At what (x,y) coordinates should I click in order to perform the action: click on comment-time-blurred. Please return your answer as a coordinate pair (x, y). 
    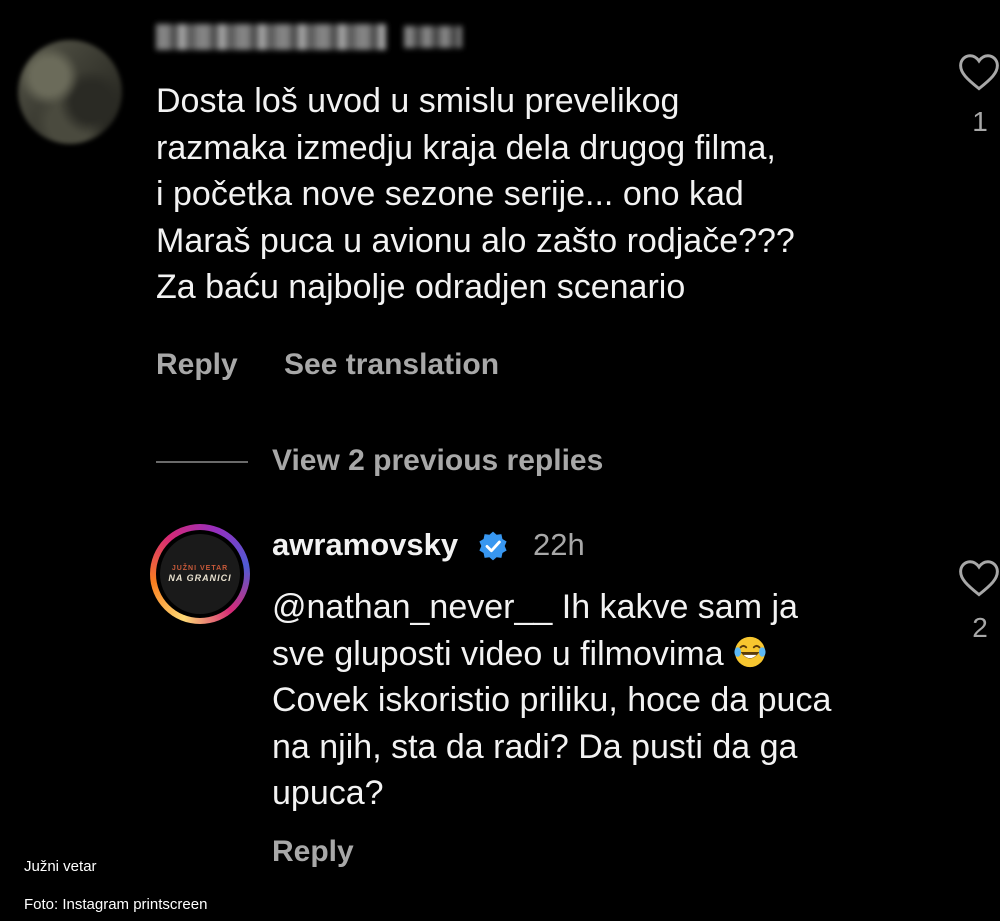
    Looking at the image, I should click on (433, 37).